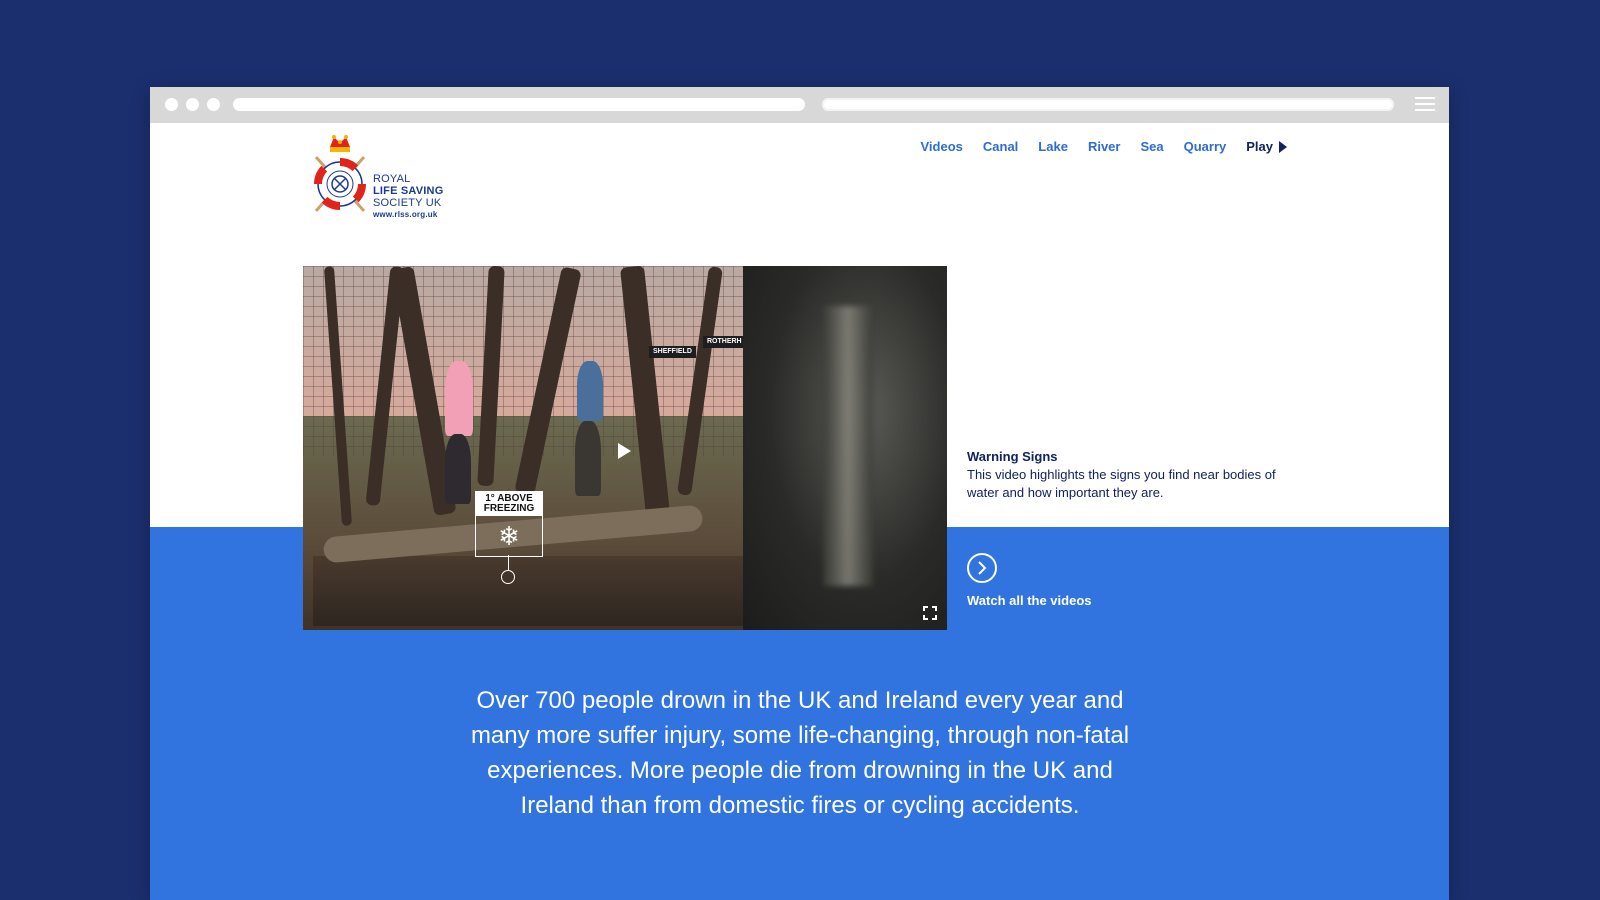 Image resolution: width=1600 pixels, height=900 pixels. Describe the element at coordinates (192, 104) in the screenshot. I see `window-dot-minimize` at that location.